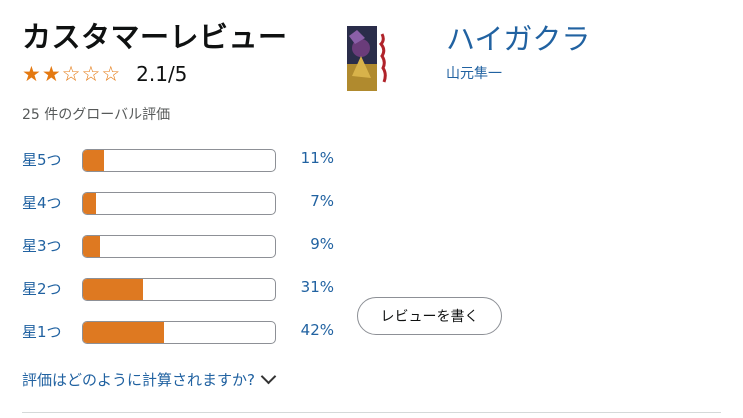 The image size is (743, 418). What do you see at coordinates (304, 330) in the screenshot?
I see `histogram-percent: 42%` at bounding box center [304, 330].